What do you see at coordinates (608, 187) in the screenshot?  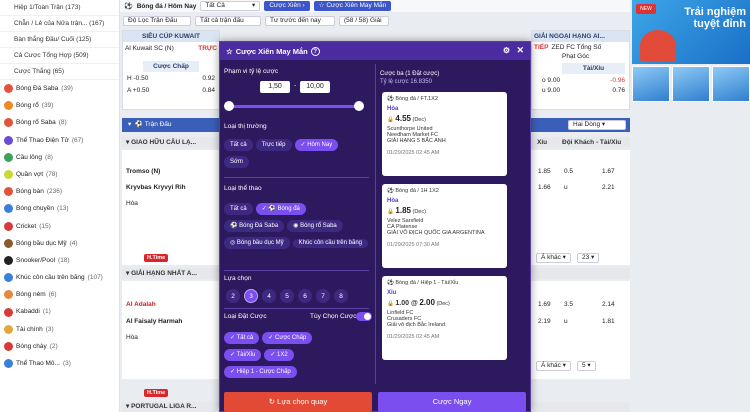 I see `odds-cell: 2.21` at bounding box center [608, 187].